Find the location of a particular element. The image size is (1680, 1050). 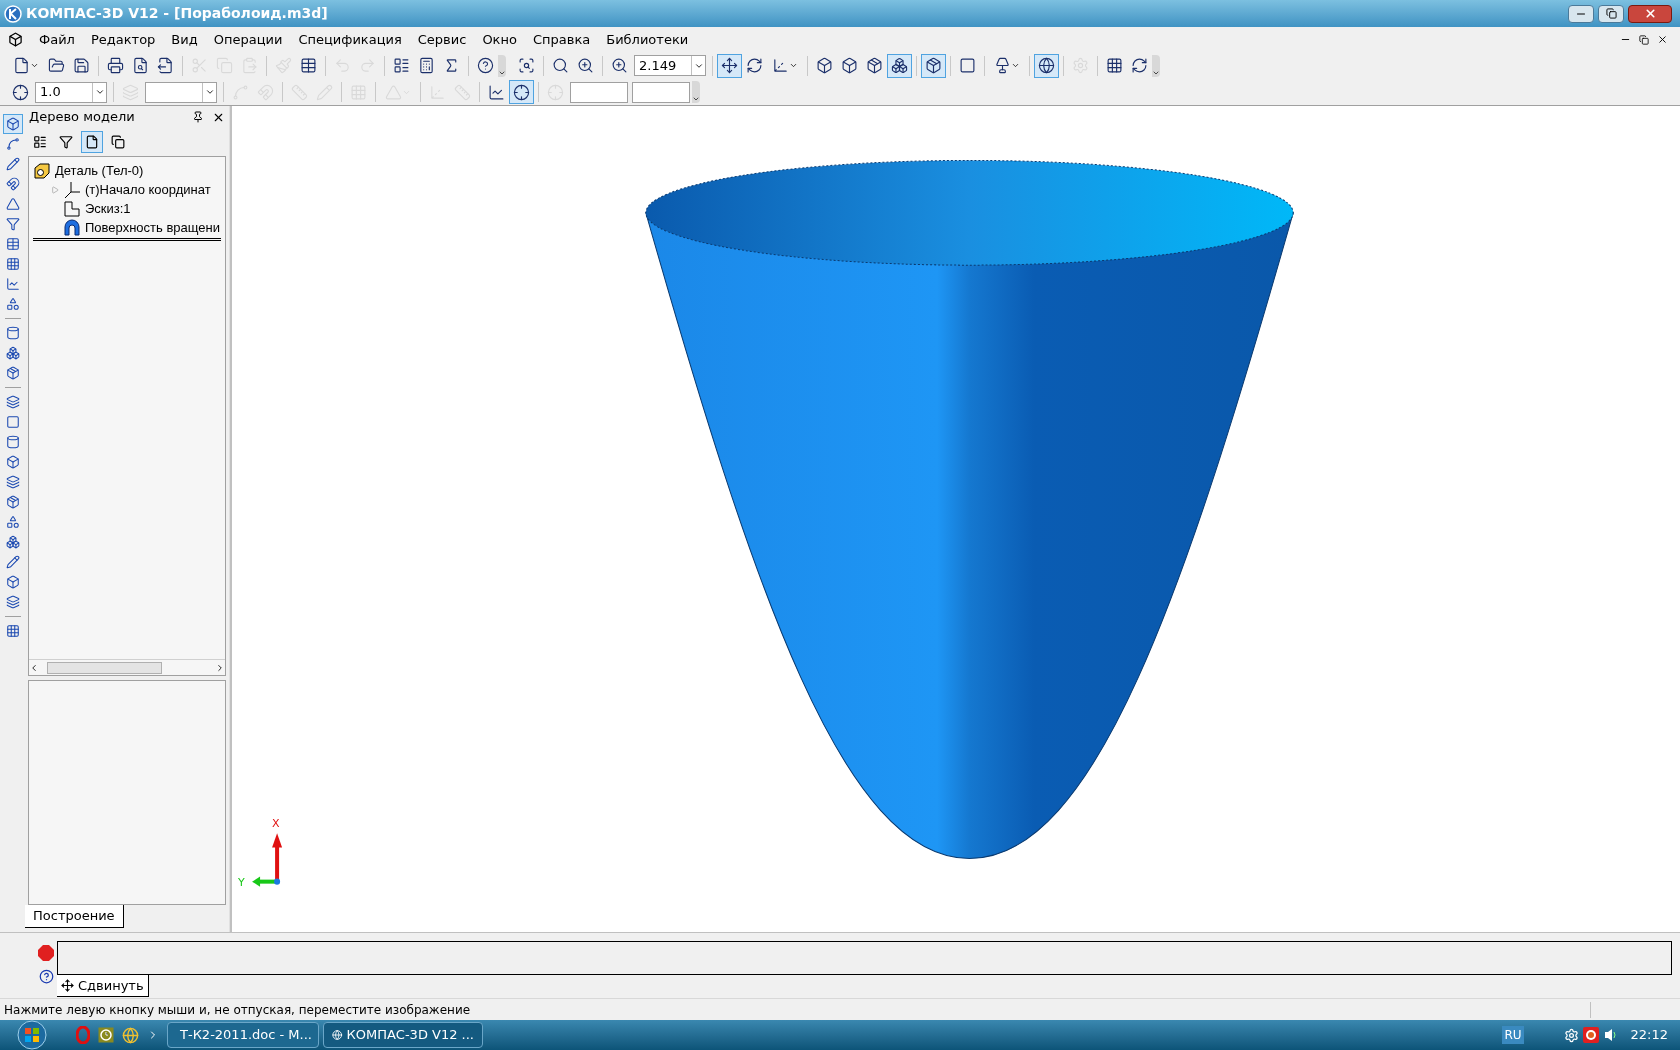

tab: Сдвинуть is located at coordinates (103, 986).